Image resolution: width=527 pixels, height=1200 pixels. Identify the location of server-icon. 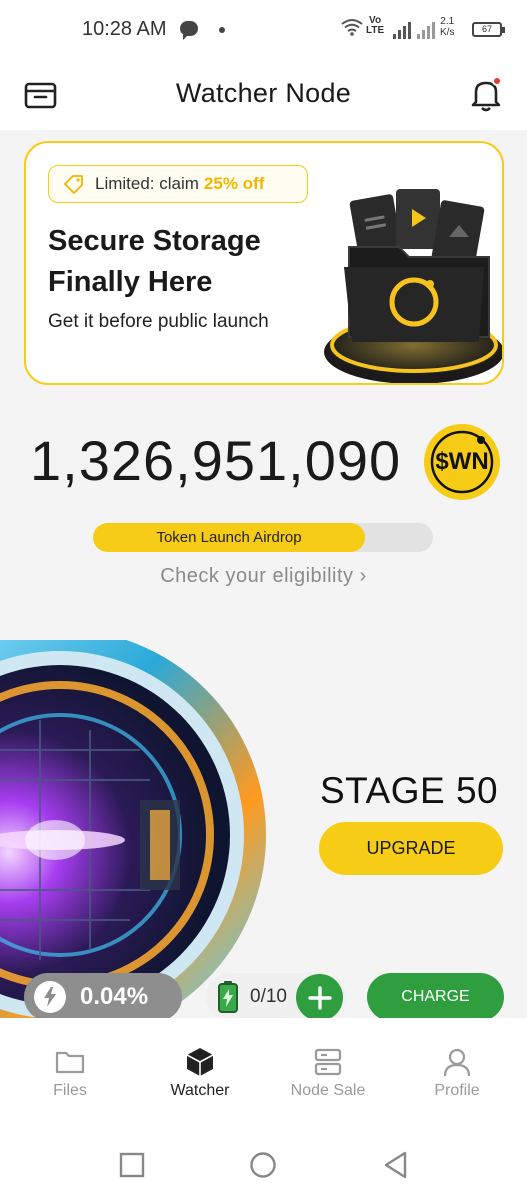
(328, 1062).